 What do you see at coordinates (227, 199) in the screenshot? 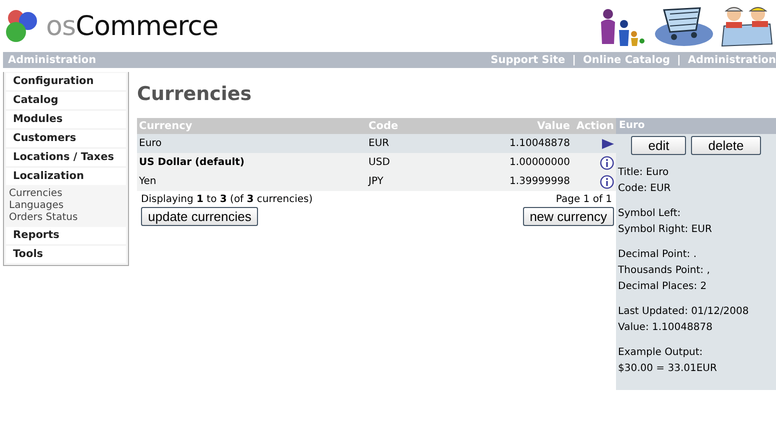
I see `paging-summary: Displaying 1 to 3 (of 3 currencies)` at bounding box center [227, 199].